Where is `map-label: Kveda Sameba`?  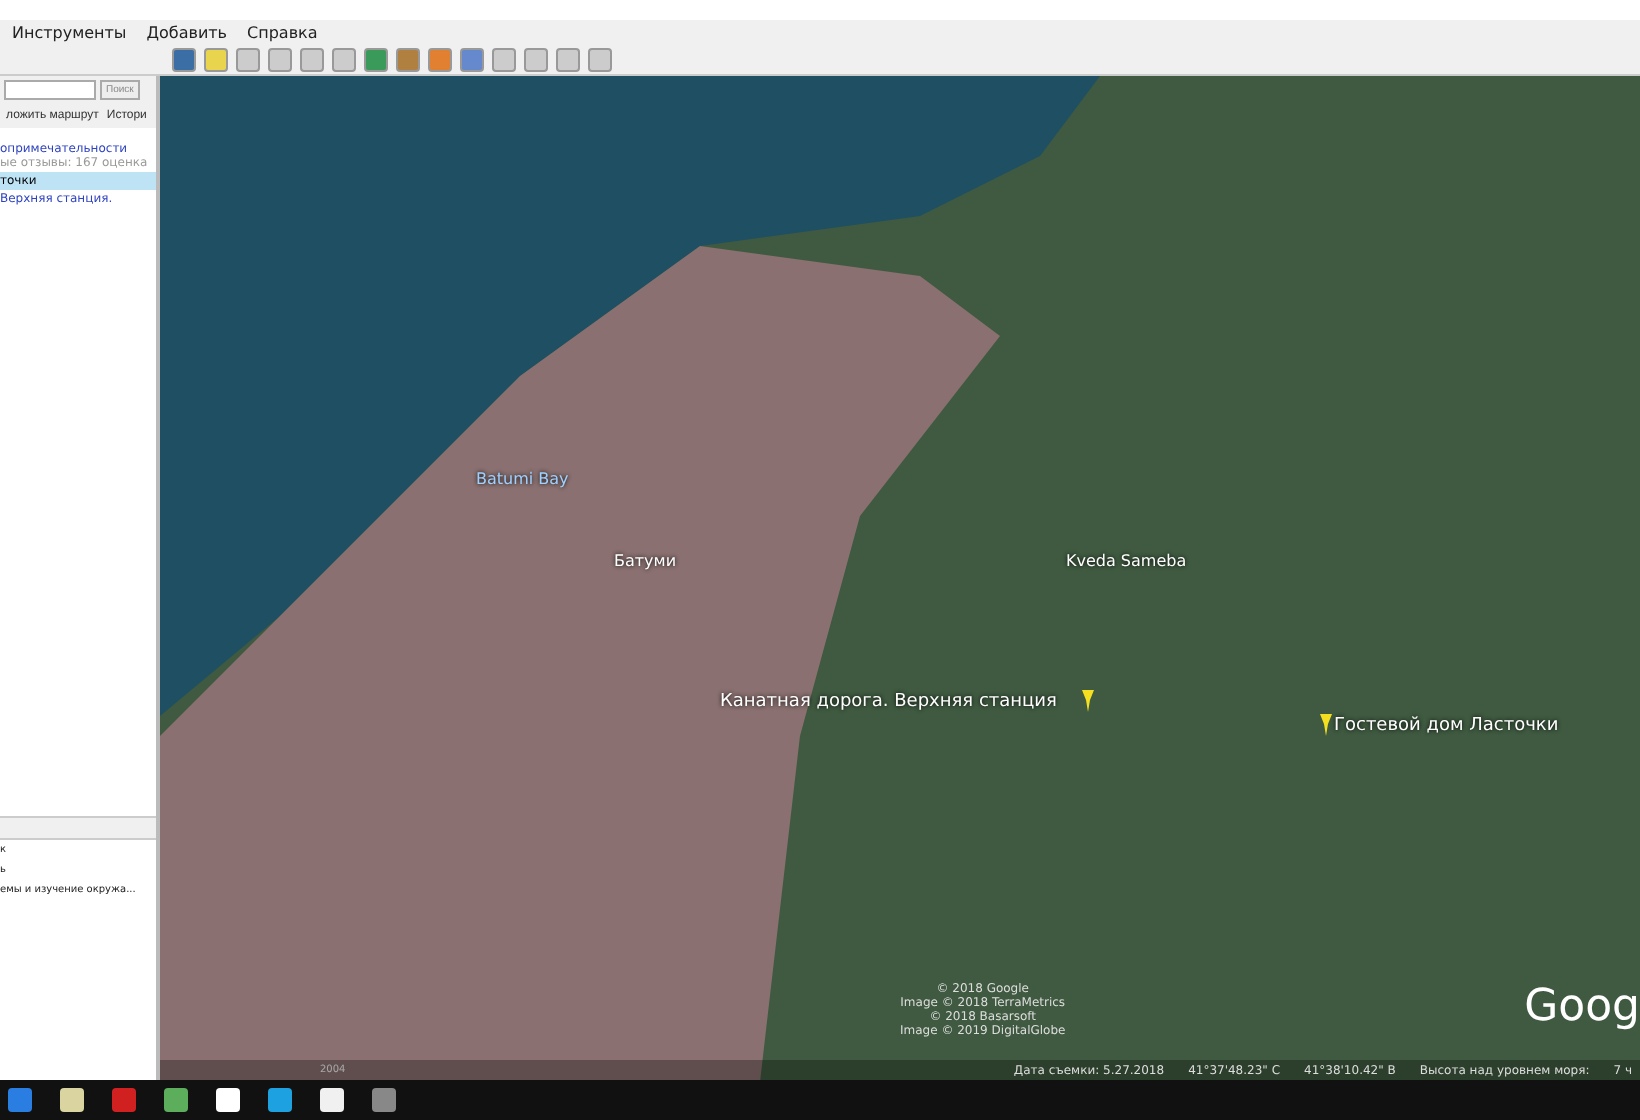
map-label: Kveda Sameba is located at coordinates (1126, 561).